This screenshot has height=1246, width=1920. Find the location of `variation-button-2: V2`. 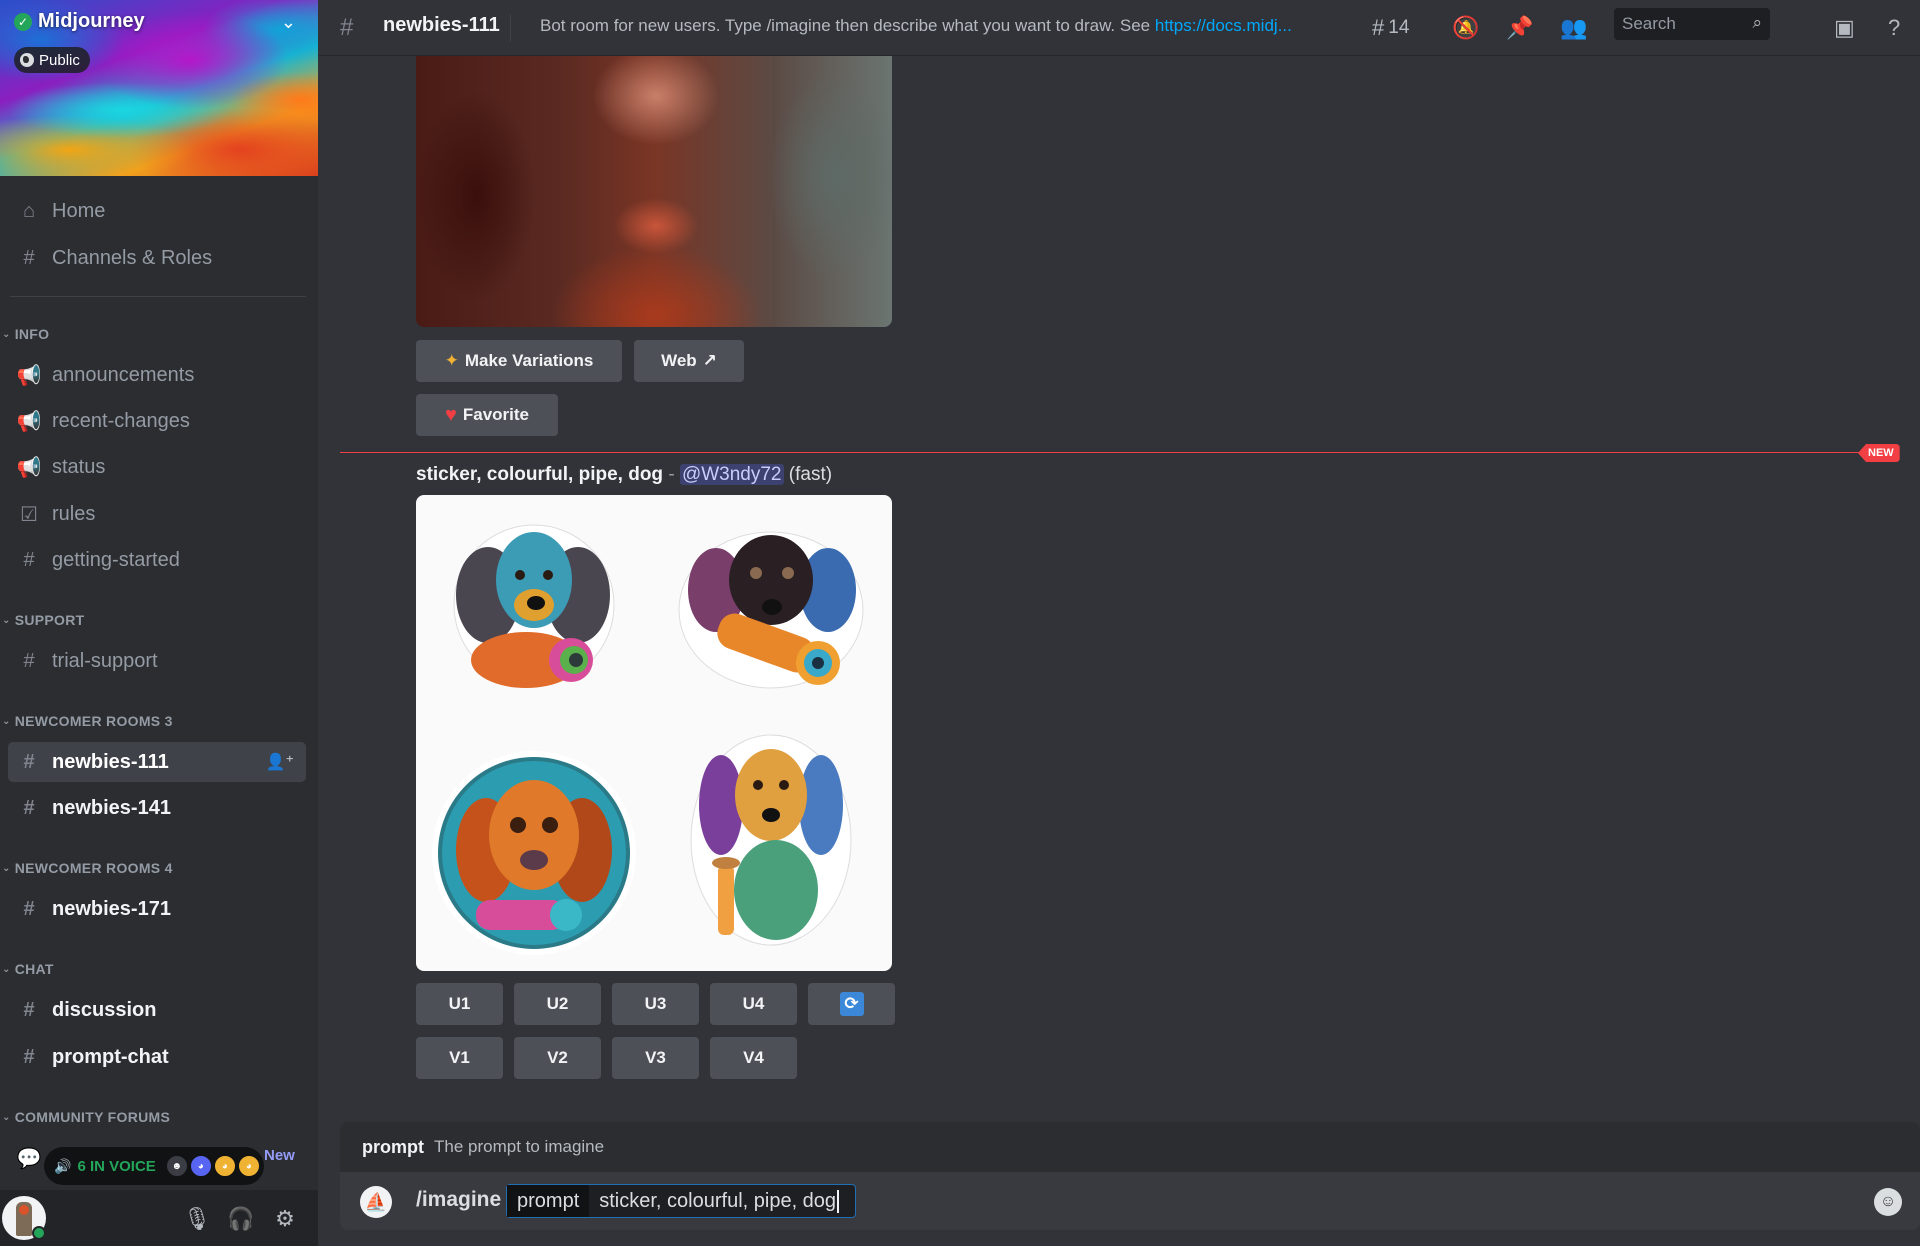

variation-button-2: V2 is located at coordinates (557, 1058).